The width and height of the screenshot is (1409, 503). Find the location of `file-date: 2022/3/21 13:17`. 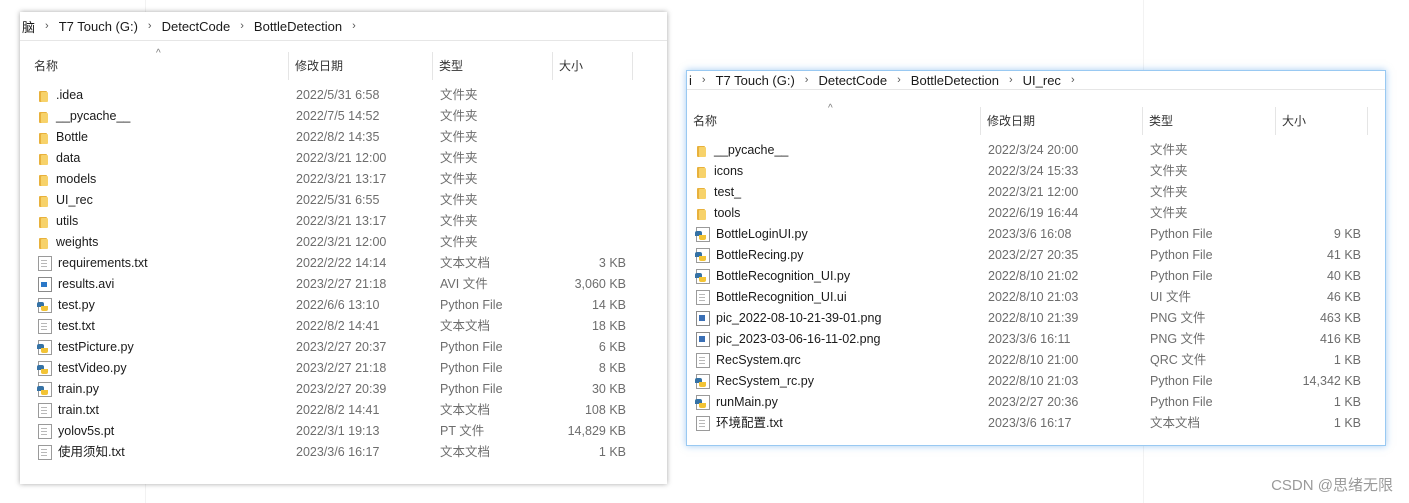

file-date: 2022/3/21 13:17 is located at coordinates (341, 179).